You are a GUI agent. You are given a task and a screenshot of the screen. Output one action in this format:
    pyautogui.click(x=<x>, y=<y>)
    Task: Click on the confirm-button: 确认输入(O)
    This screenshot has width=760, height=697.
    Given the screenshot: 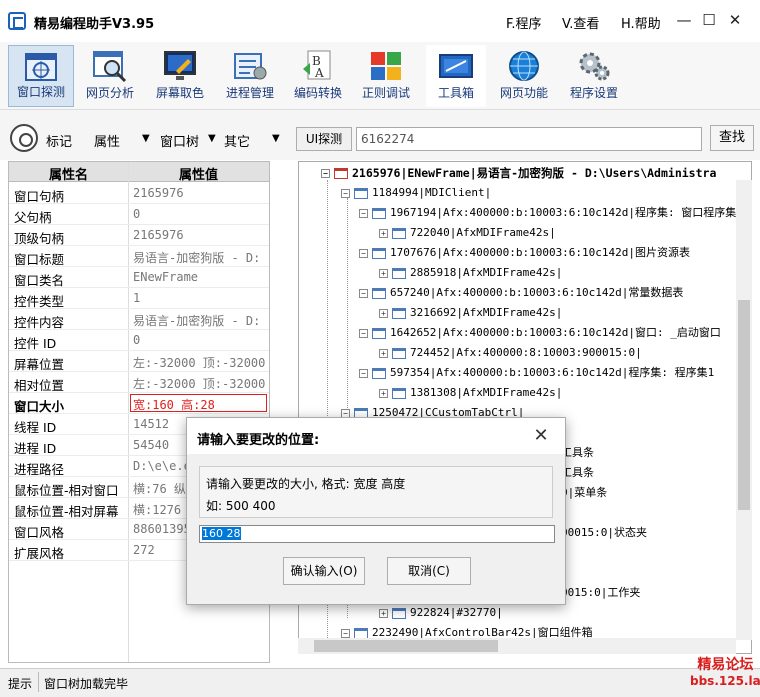 What is the action you would take?
    pyautogui.click(x=324, y=571)
    